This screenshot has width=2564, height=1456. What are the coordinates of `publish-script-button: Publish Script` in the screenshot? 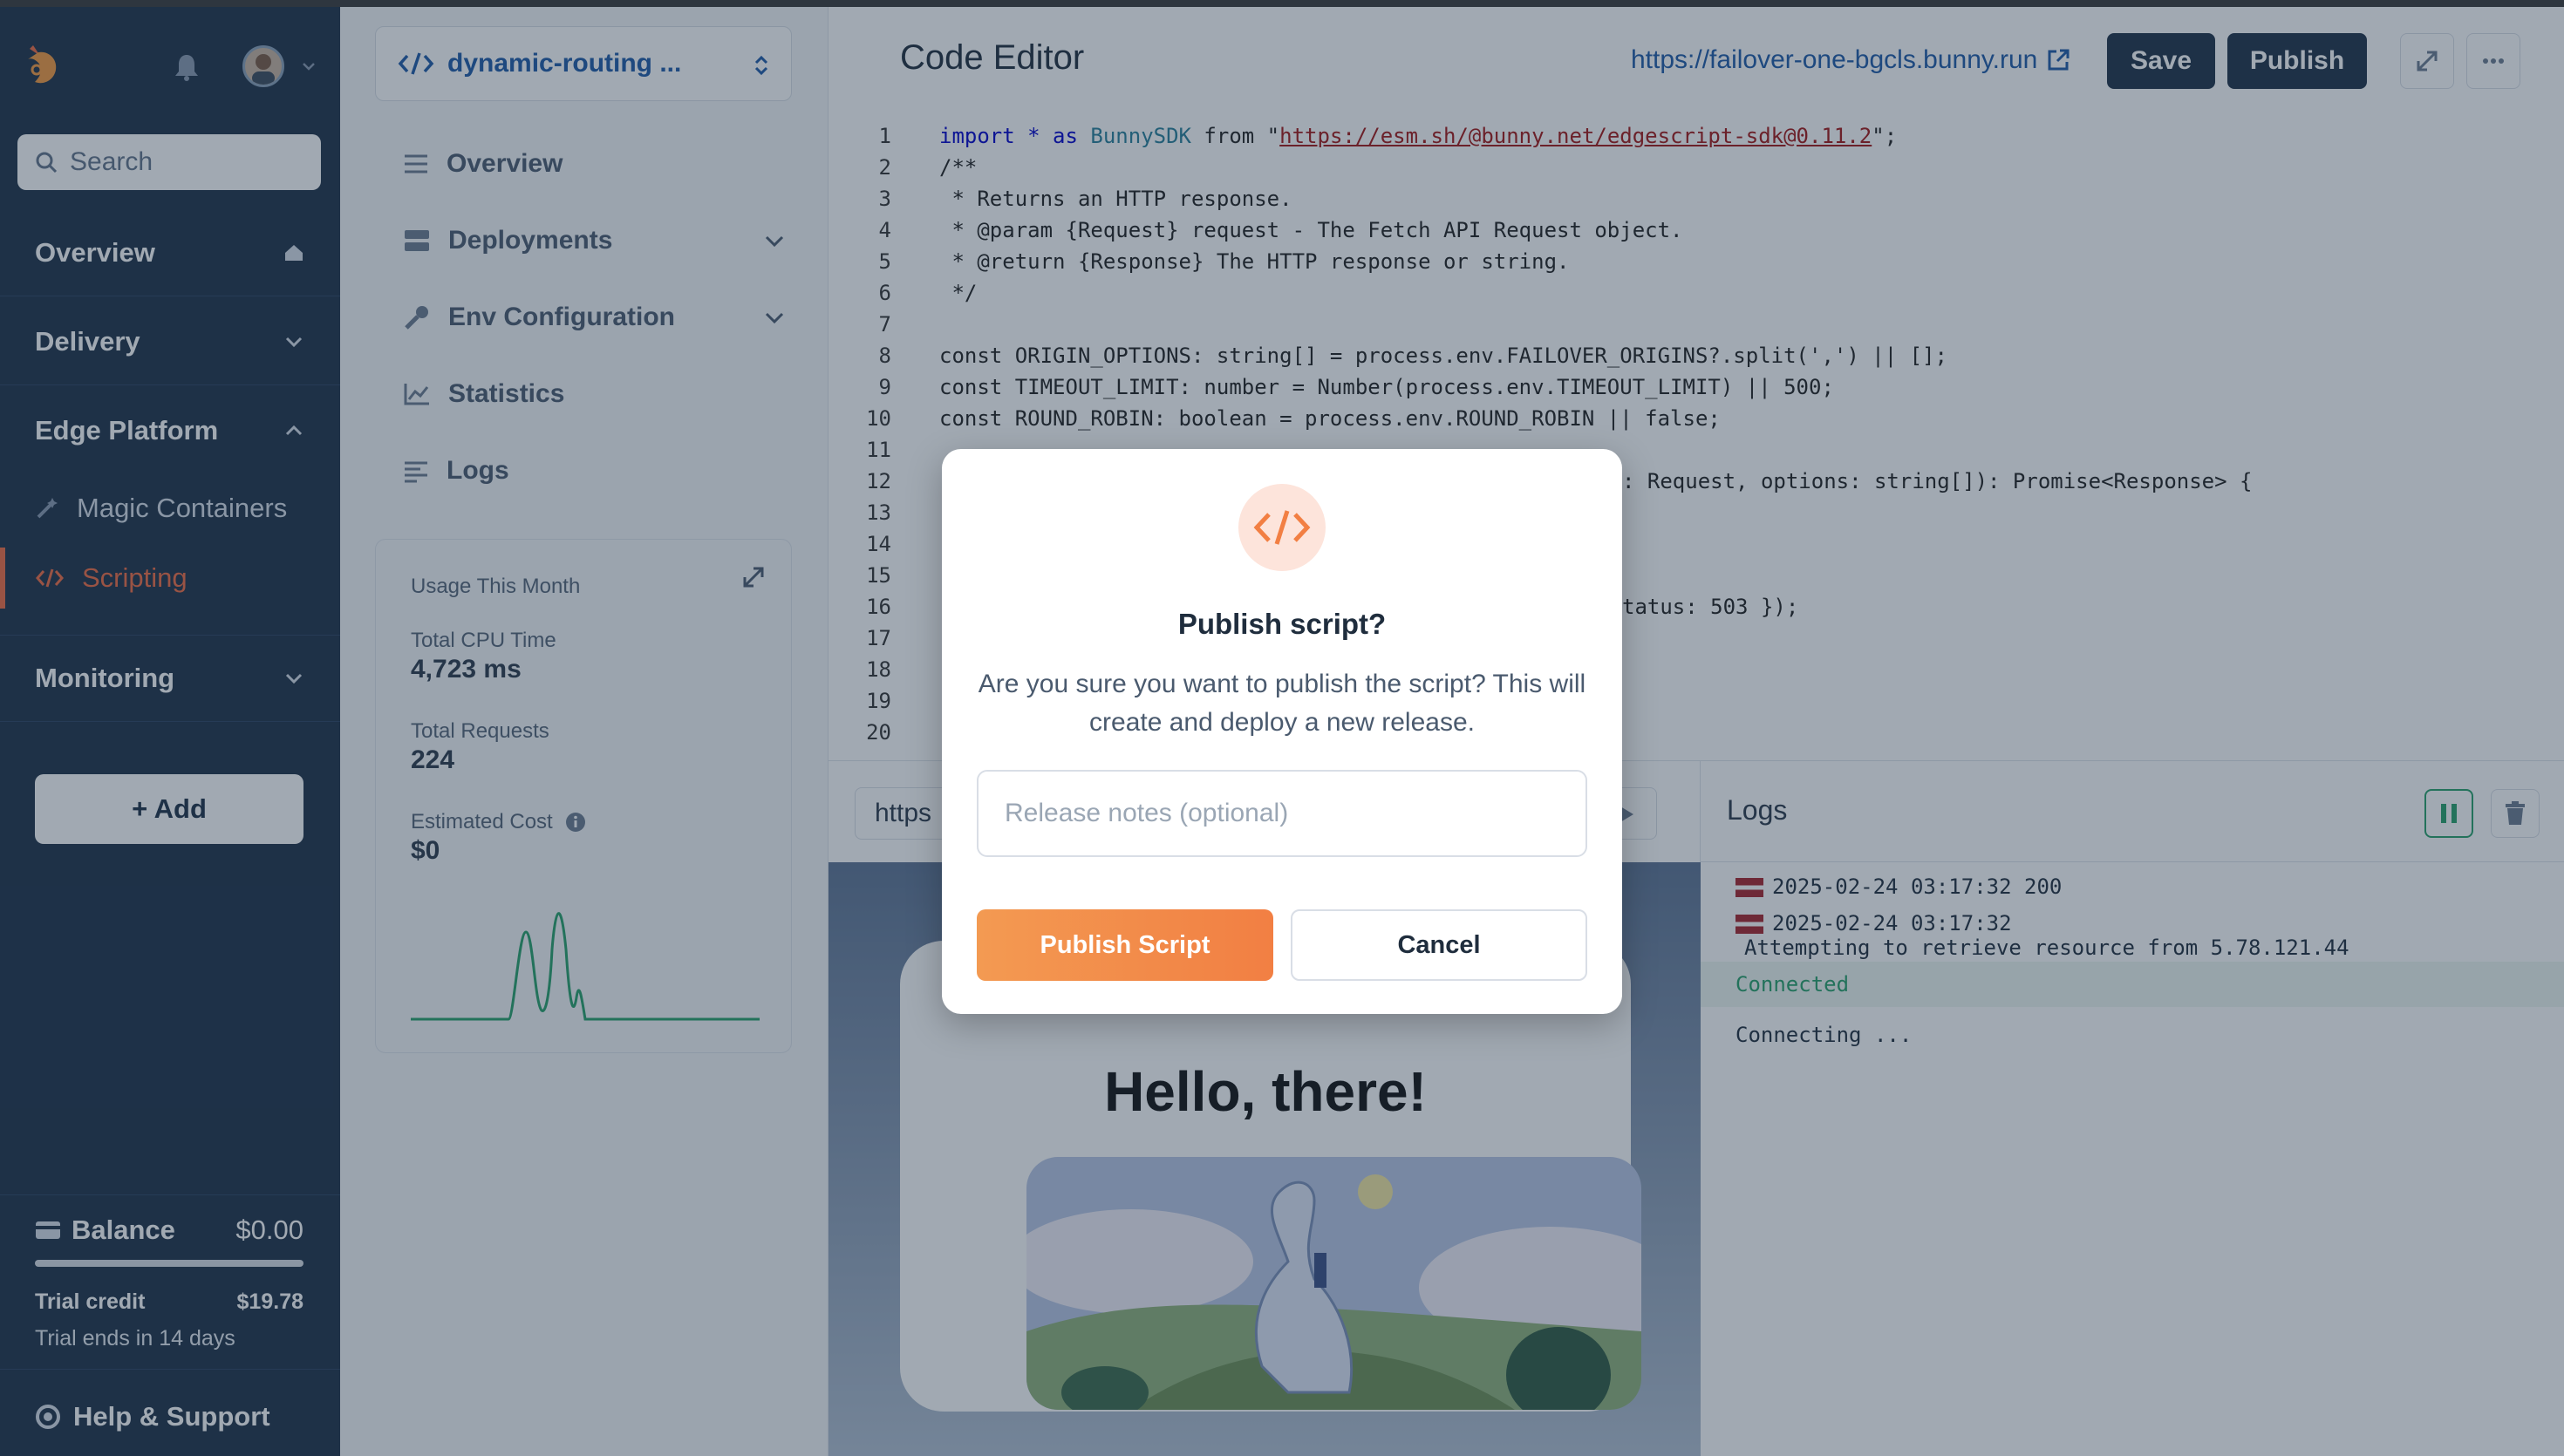 It's located at (1125, 945).